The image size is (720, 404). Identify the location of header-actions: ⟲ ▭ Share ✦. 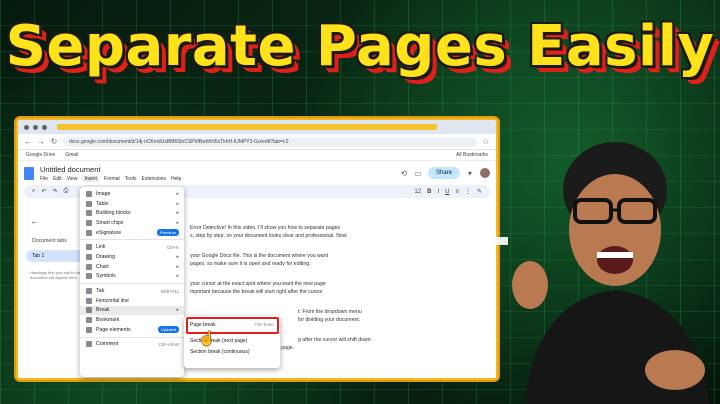
(445, 173).